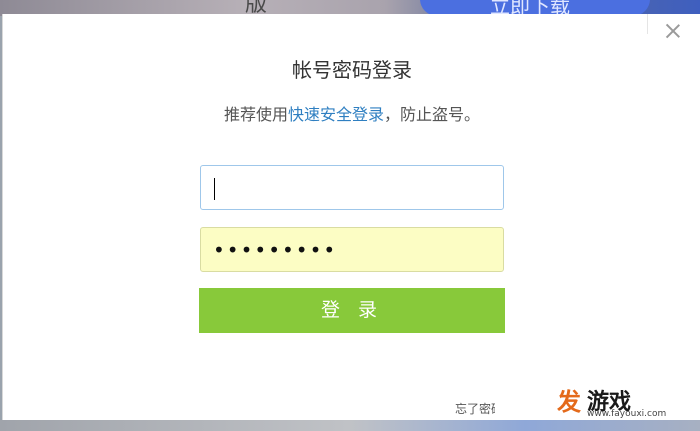  What do you see at coordinates (336, 114) in the screenshot?
I see `quick-secure-login-link: 快速安全登录` at bounding box center [336, 114].